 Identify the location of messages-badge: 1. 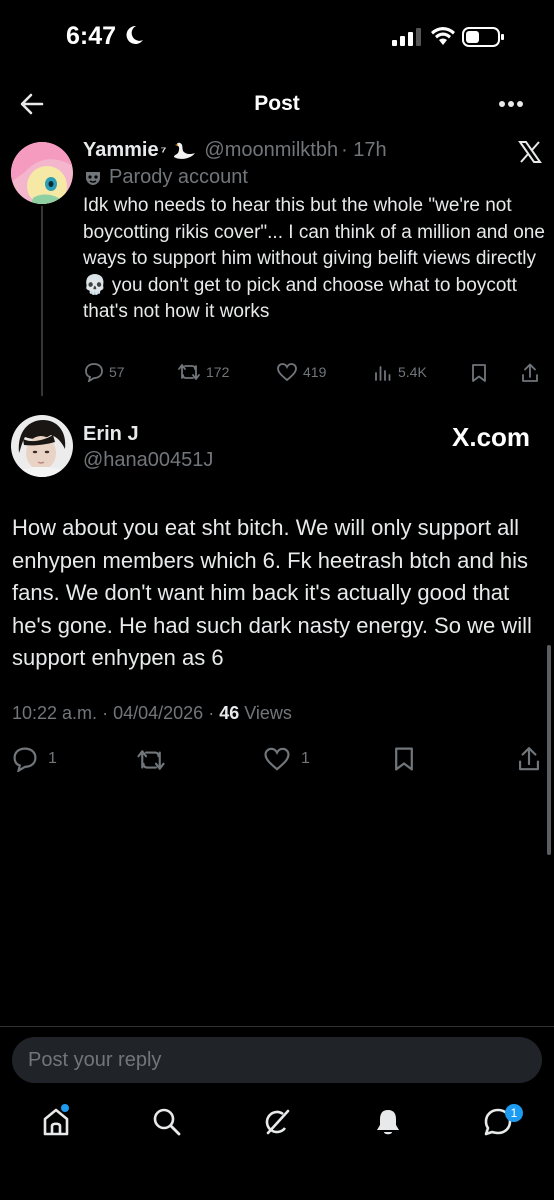
(514, 1113).